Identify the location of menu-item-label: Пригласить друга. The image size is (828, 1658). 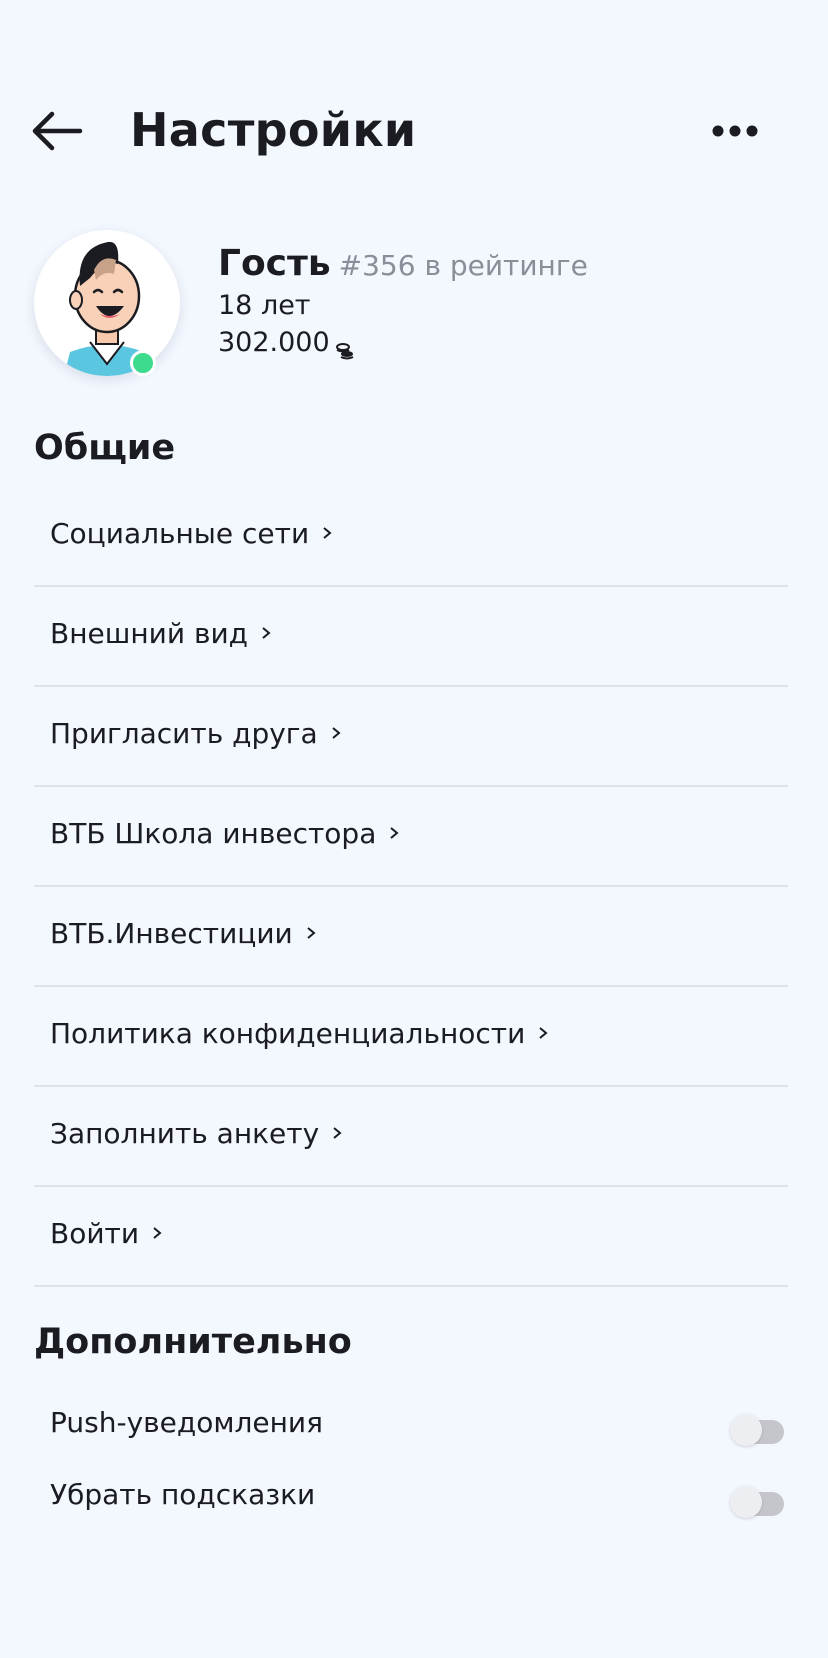
(184, 733).